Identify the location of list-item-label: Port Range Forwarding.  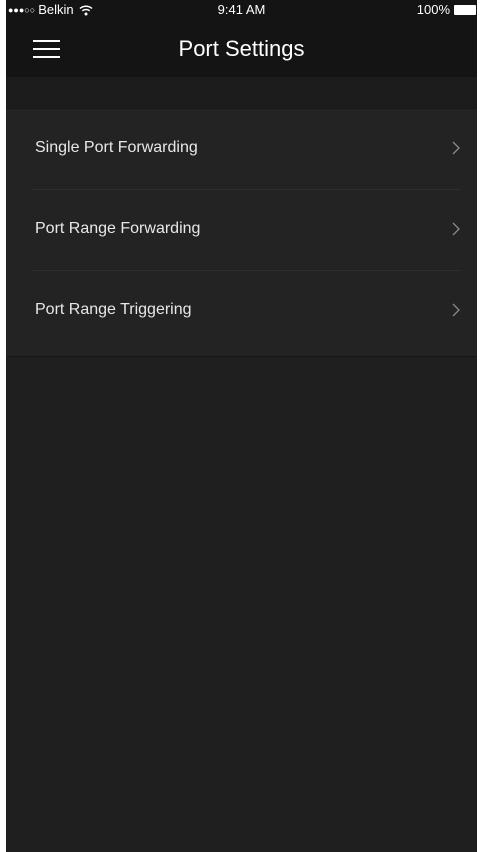
(118, 228).